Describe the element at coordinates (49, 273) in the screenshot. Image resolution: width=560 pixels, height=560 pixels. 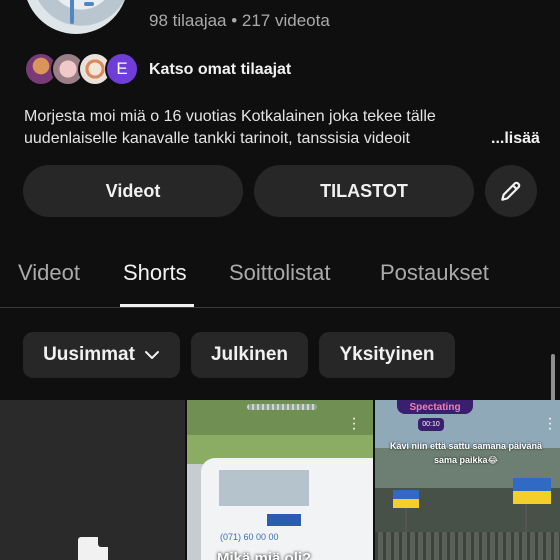
I see `tab-videos: Videot` at that location.